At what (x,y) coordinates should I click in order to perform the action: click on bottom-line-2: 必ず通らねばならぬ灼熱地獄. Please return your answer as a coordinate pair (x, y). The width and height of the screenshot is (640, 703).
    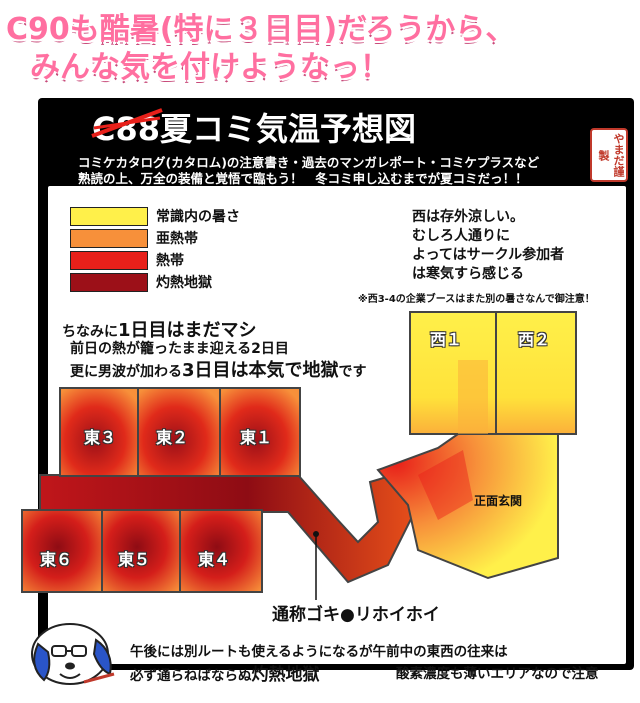
    Looking at the image, I should click on (225, 672).